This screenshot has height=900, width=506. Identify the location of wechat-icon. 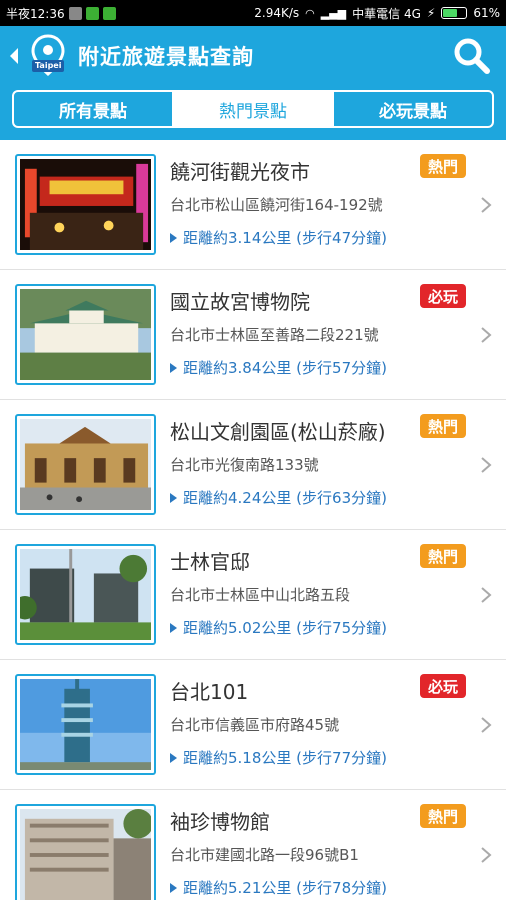
(92, 13).